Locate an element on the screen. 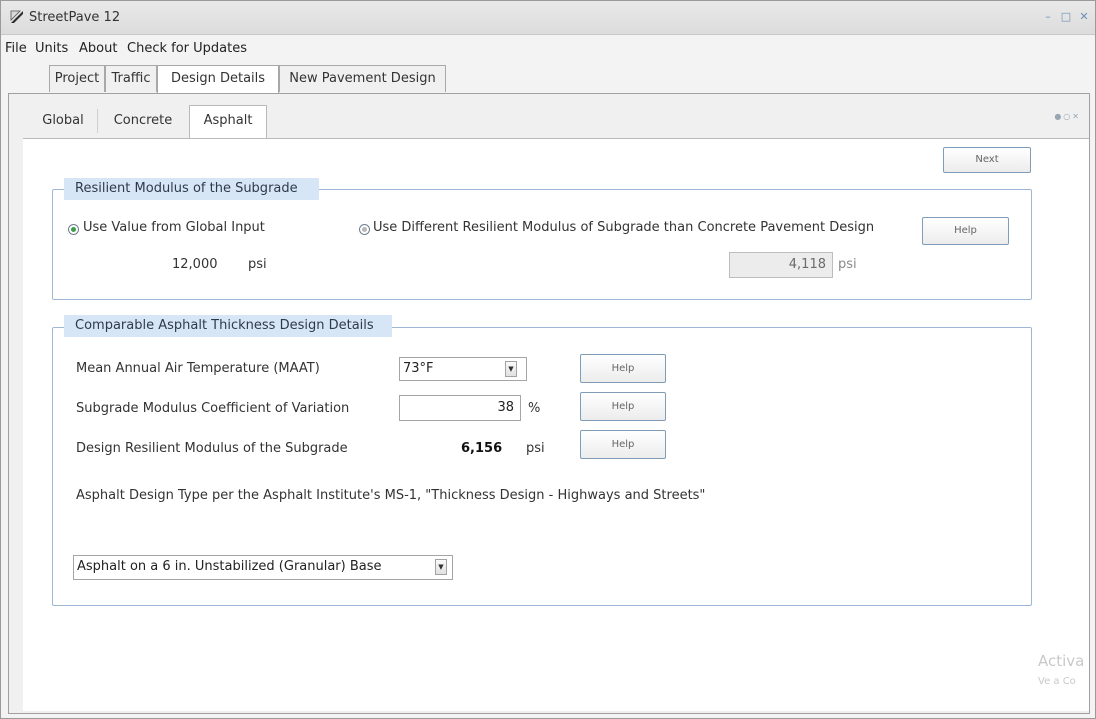 This screenshot has height=719, width=1096. radio-selected-dot is located at coordinates (73, 229).